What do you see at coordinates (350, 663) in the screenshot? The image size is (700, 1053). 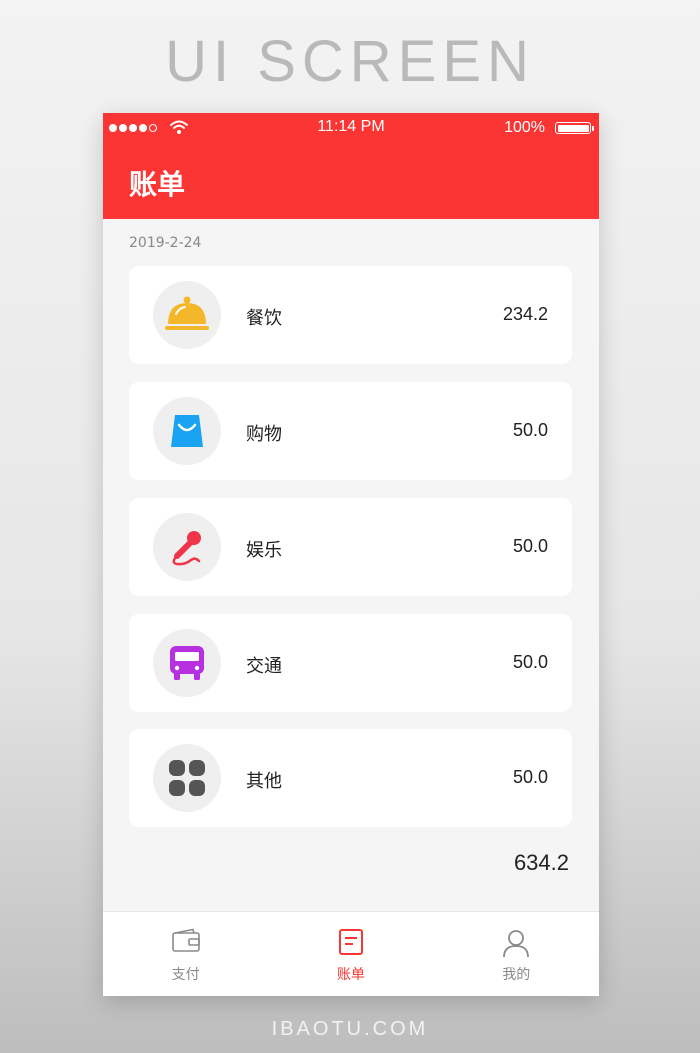 I see `bill-item-transport: 交通 50.0` at bounding box center [350, 663].